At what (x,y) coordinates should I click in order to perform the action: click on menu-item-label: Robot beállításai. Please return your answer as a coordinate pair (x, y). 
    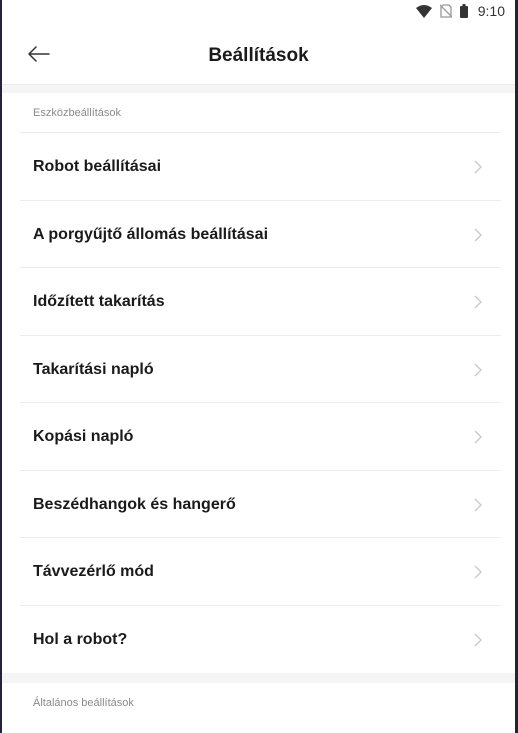
    Looking at the image, I should click on (97, 166).